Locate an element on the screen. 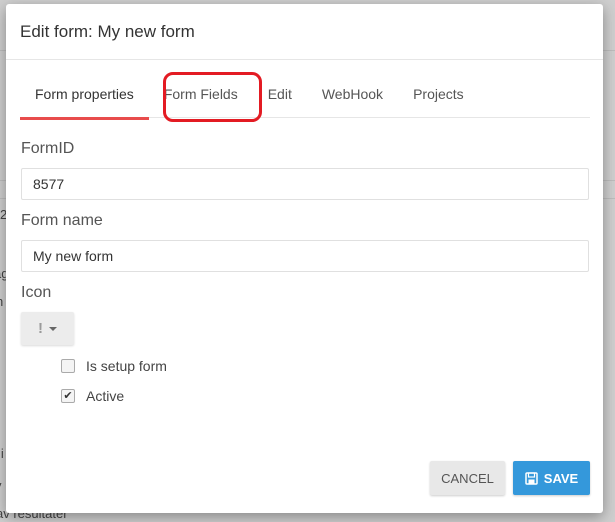  tab-webhook: WebHook is located at coordinates (352, 98).